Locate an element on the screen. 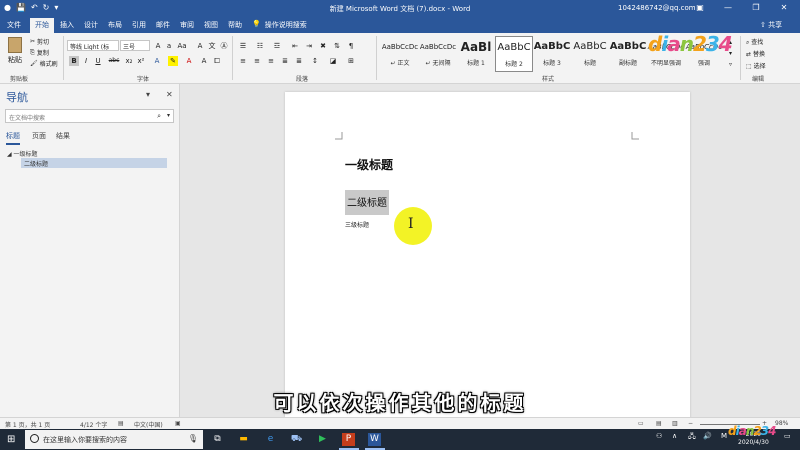 This screenshot has height=450, width=800. word-count: 4/12 个字 is located at coordinates (93, 424).